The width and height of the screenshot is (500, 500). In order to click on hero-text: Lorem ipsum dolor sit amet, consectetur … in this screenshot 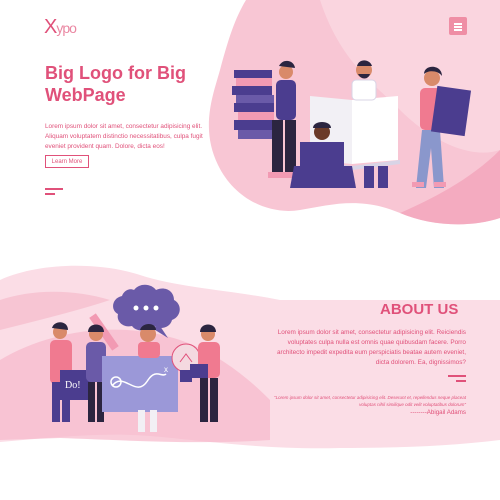, I will do `click(124, 136)`.